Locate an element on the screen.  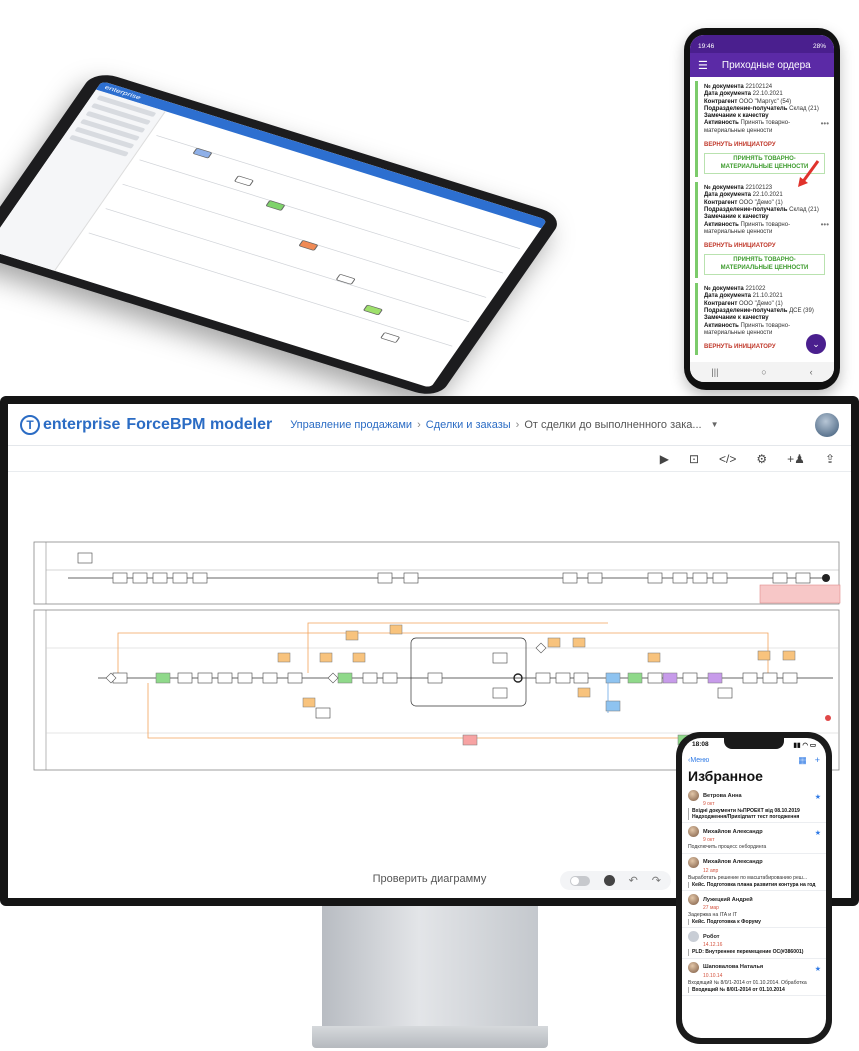
modeler-toolbar: ▶ ⊡ </> ⚙ +♟ ⇪ is located at coordinates (429, 459).